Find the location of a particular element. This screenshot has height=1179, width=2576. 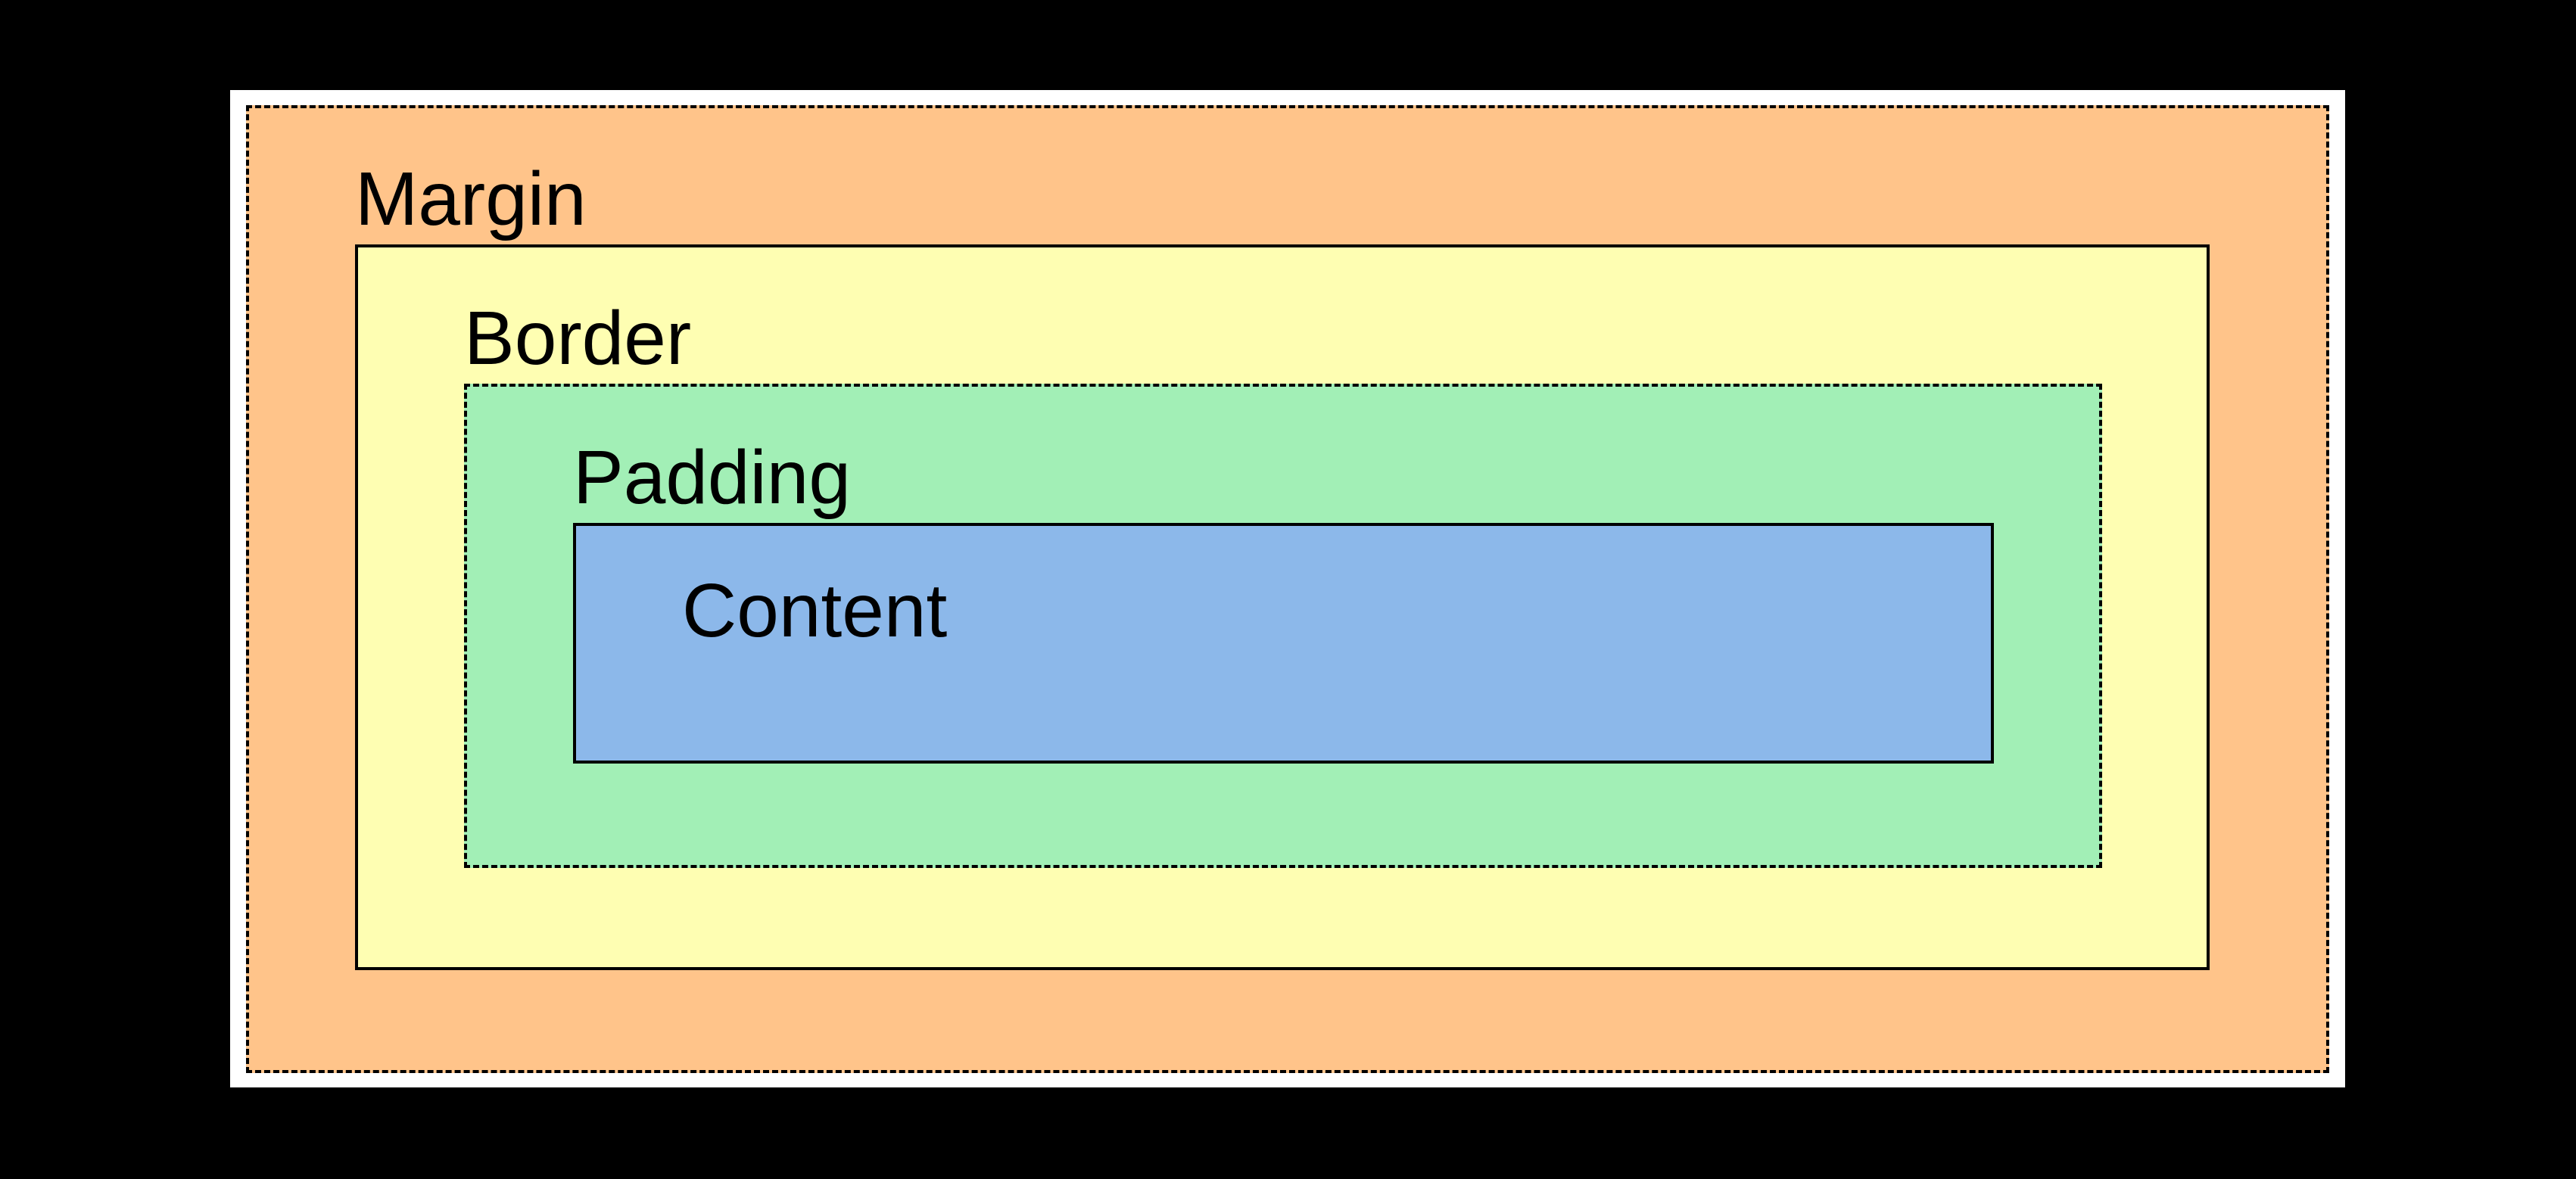

border-label: Border is located at coordinates (578, 338).